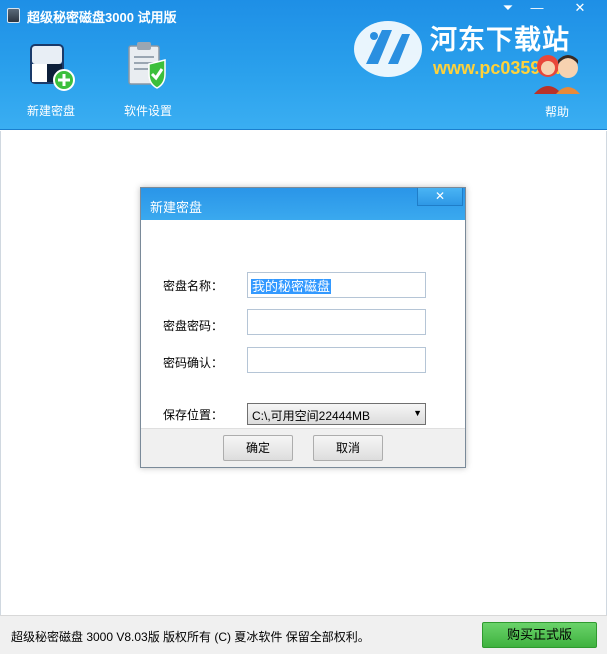 The image size is (607, 654). I want to click on disk-password-input, so click(336, 322).